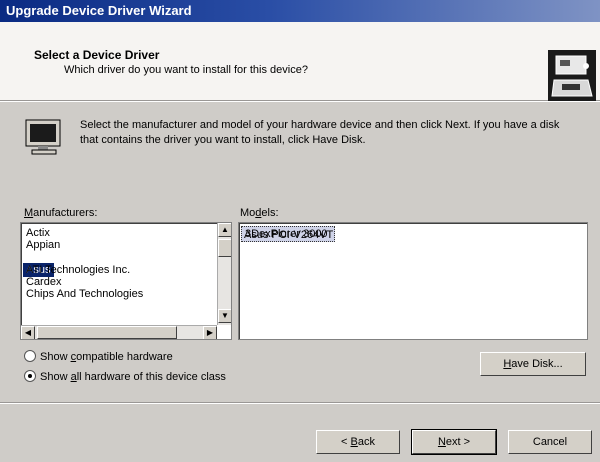 This screenshot has height=462, width=600. Describe the element at coordinates (65, 213) in the screenshot. I see `manufacturers-label-rest: anufacturers:` at that location.